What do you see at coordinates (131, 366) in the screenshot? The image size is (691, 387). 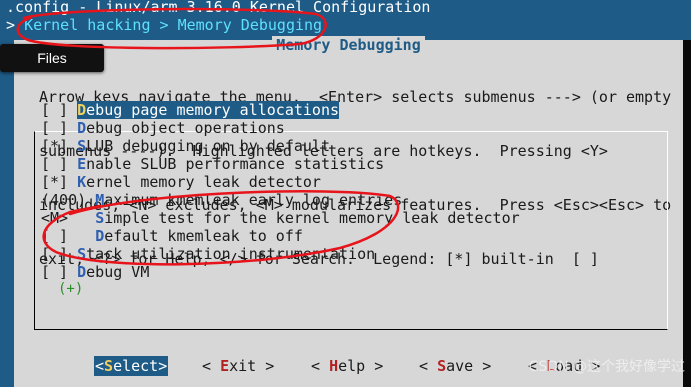 I see `select-button: <Select>` at bounding box center [131, 366].